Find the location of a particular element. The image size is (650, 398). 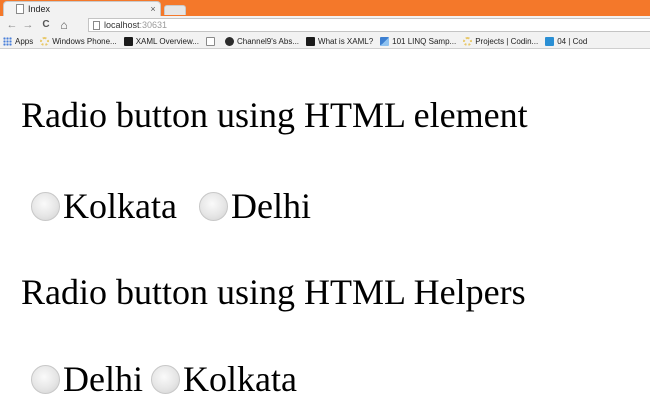

bookmark-apps: Apps is located at coordinates (18, 41).